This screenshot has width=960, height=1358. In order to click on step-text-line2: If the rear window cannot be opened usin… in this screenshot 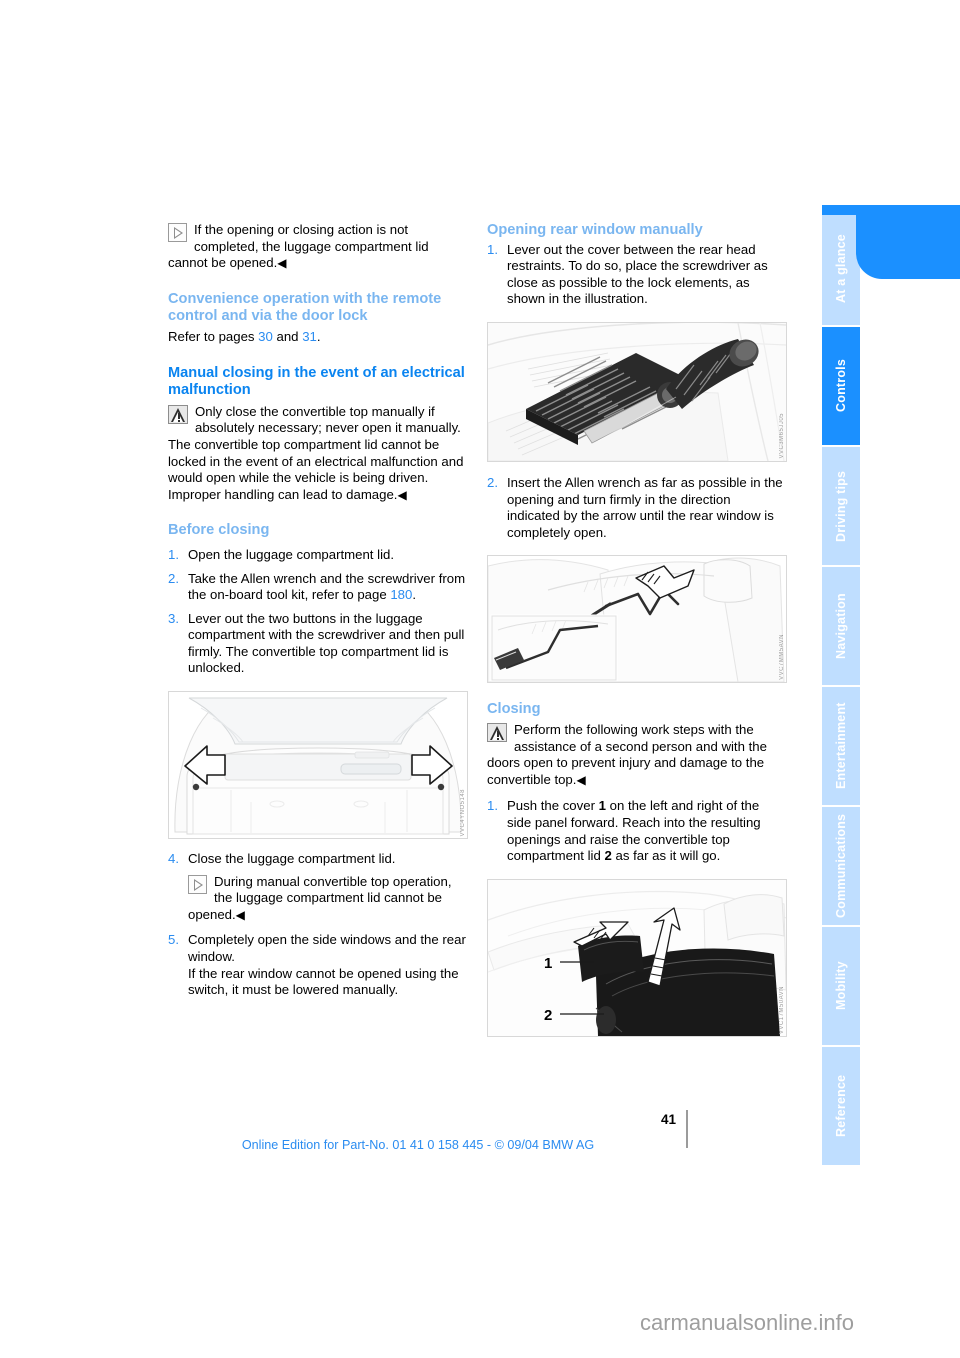, I will do `click(323, 981)`.